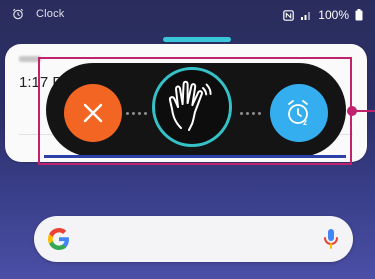  Describe the element at coordinates (18, 14) in the screenshot. I see `alarm-icon` at that location.